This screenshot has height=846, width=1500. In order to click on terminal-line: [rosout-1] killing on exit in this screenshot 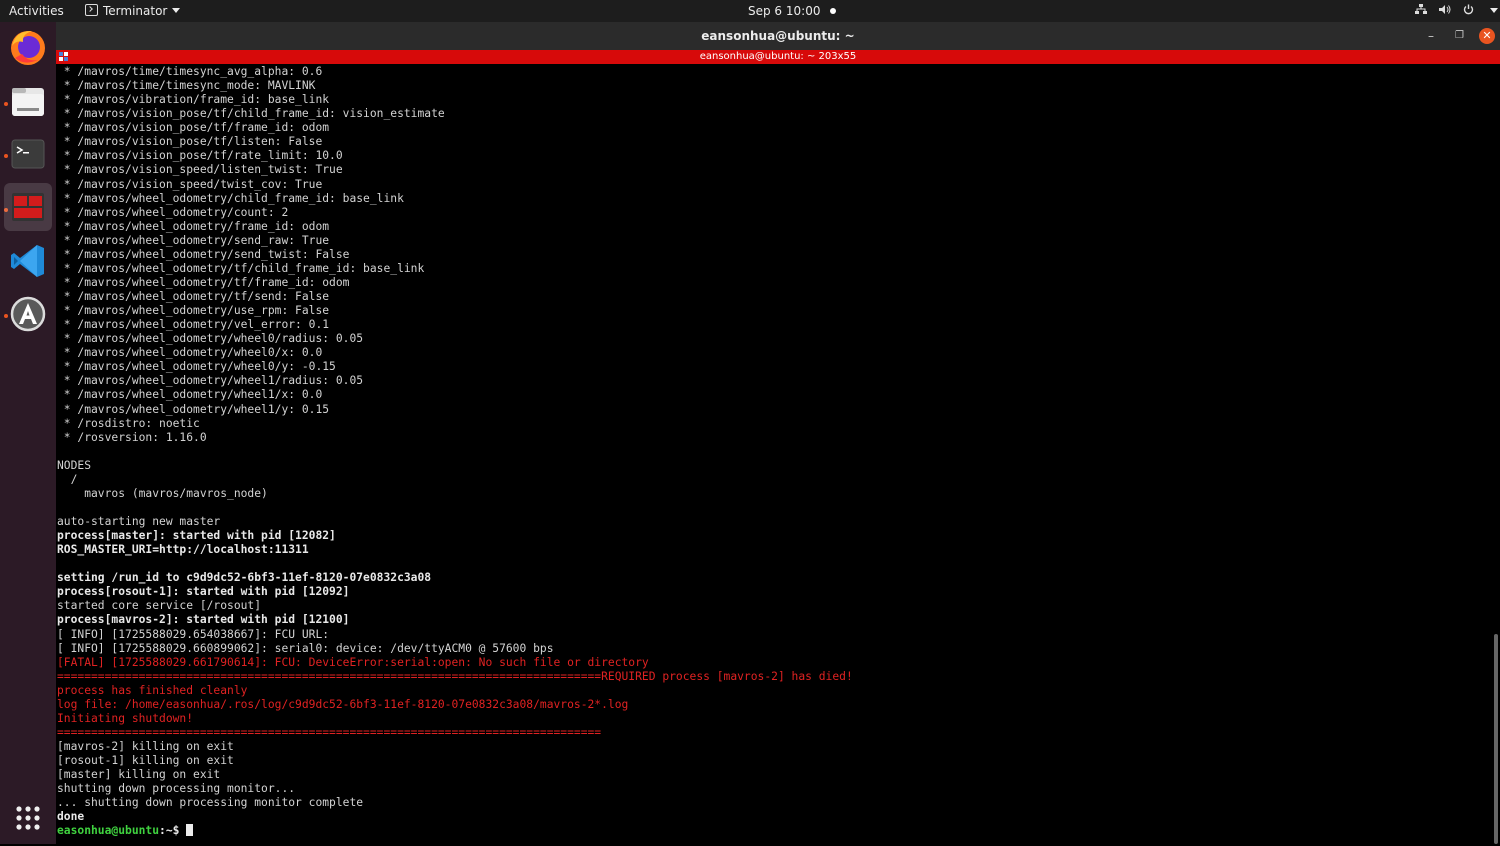, I will do `click(145, 761)`.